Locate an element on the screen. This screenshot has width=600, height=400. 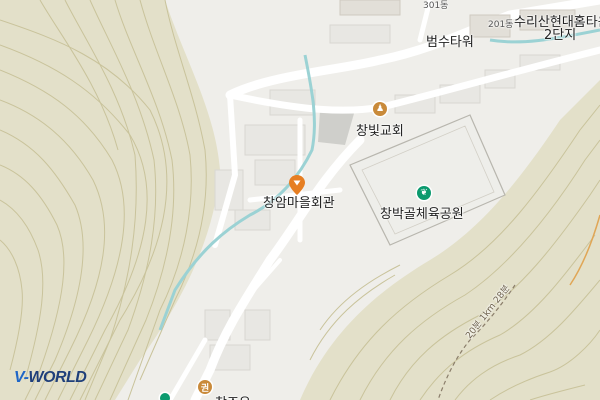
park-icon: ❦ is located at coordinates (424, 193).